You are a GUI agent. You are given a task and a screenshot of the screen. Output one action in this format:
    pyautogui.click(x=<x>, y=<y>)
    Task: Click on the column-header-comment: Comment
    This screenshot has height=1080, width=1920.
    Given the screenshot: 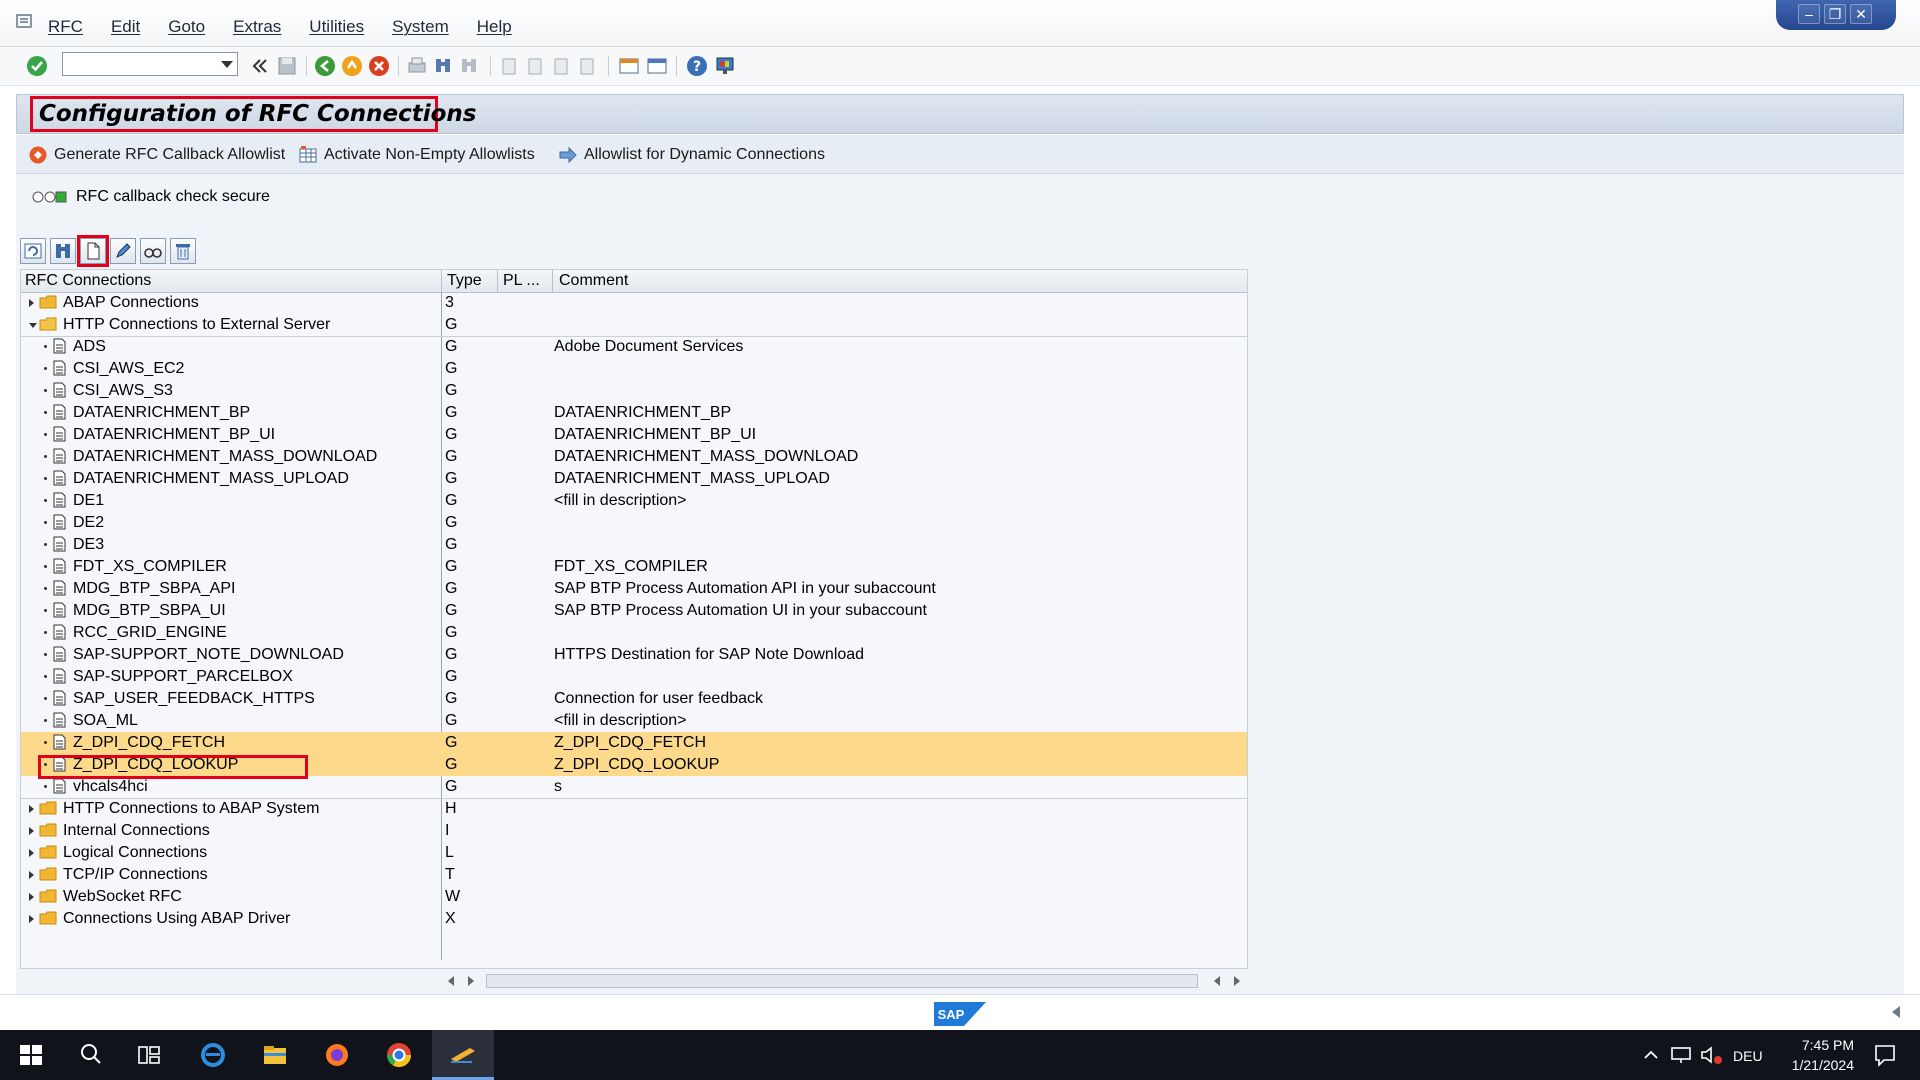 What is the action you would take?
    pyautogui.click(x=593, y=281)
    